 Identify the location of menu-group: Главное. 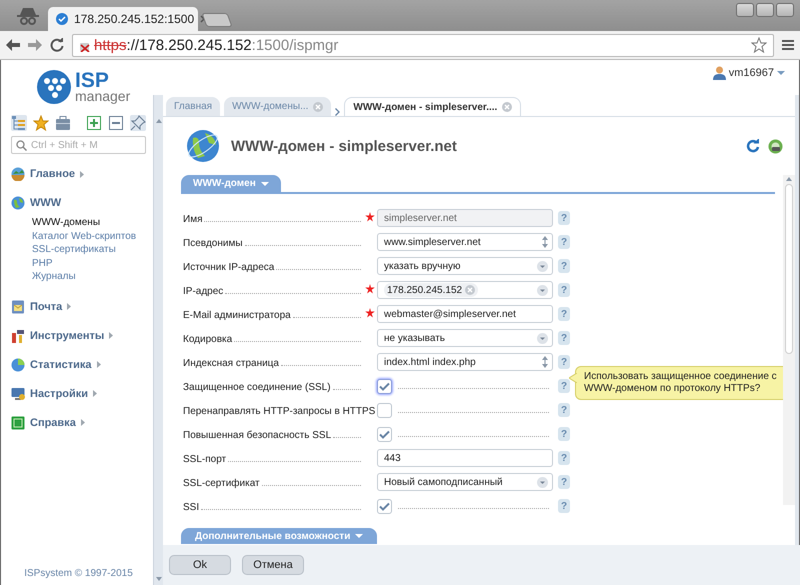
(53, 174).